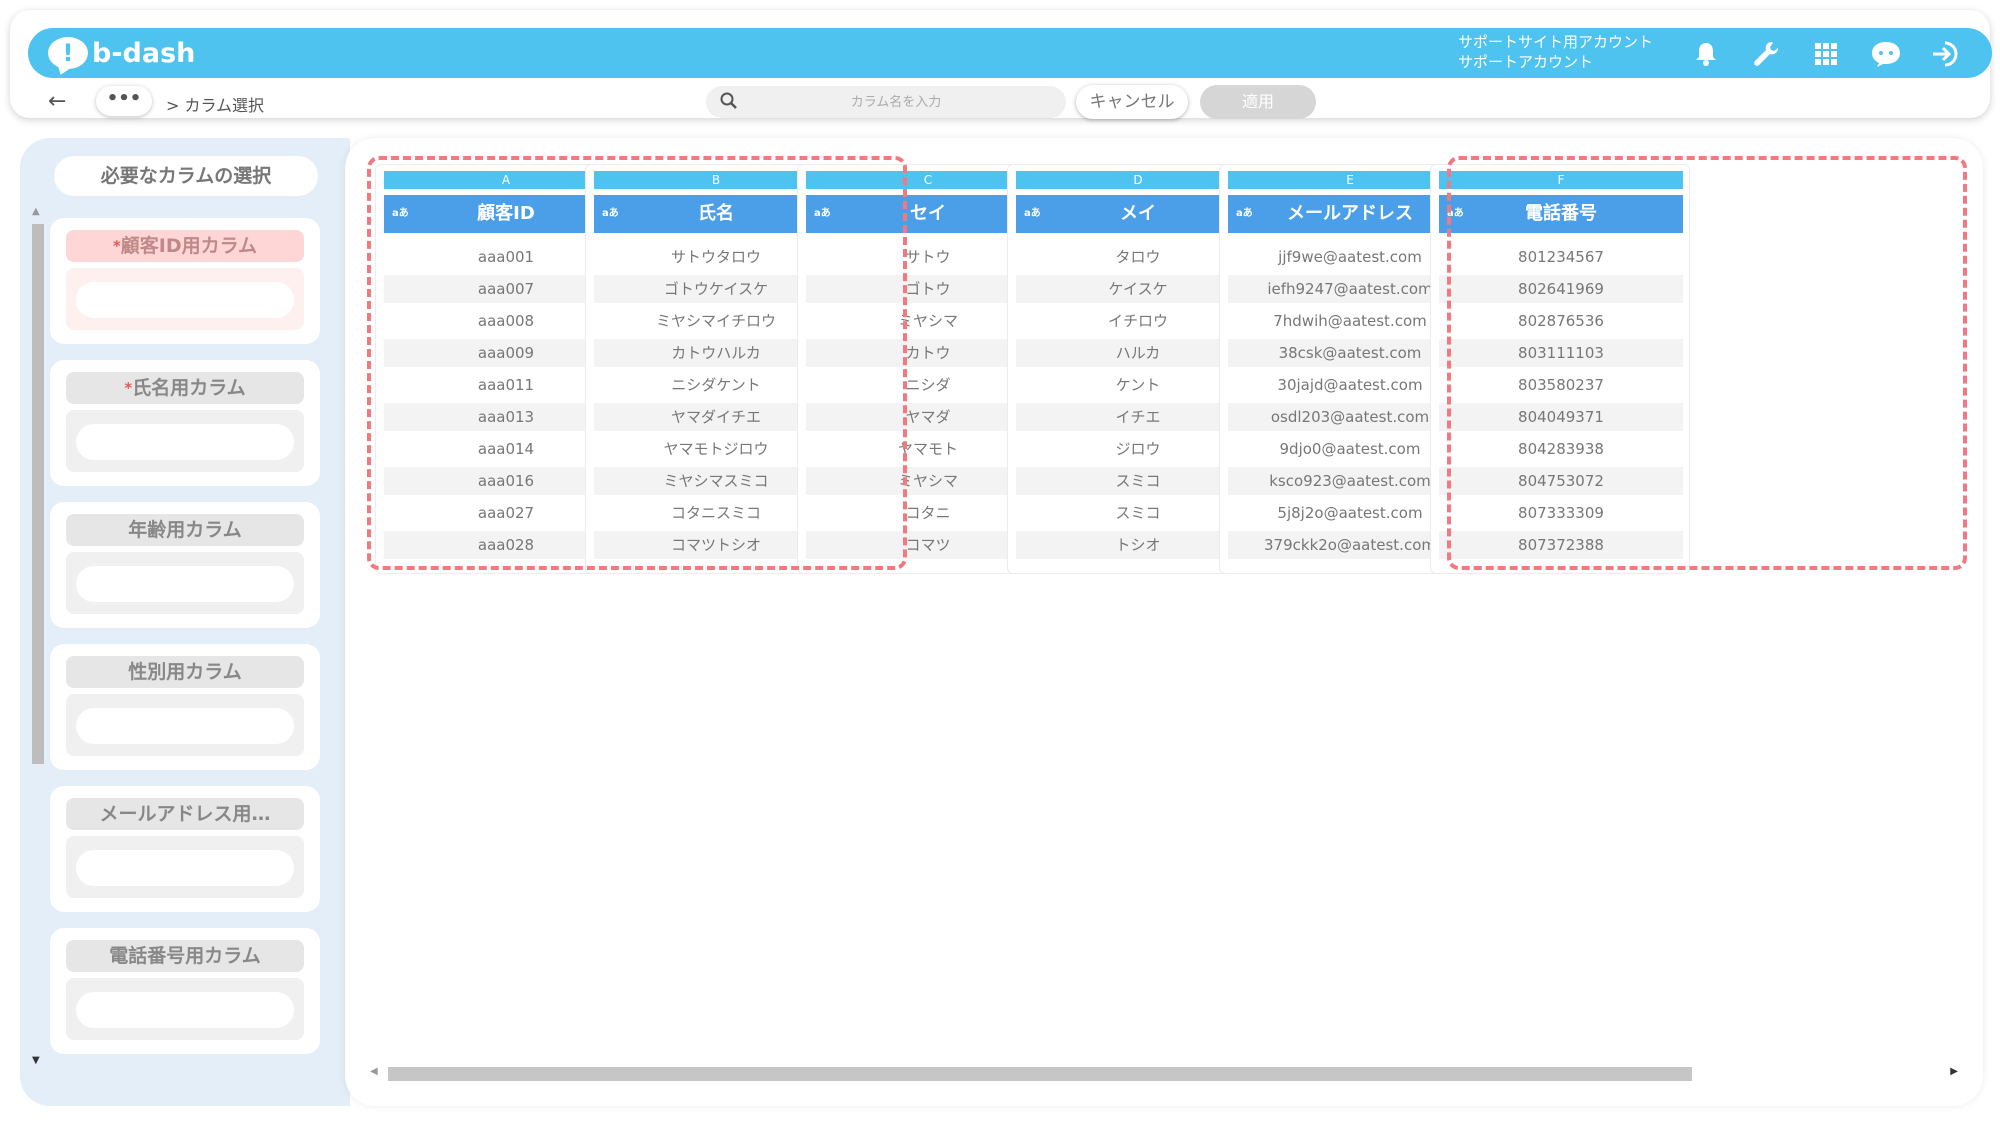 Image resolution: width=2000 pixels, height=1125 pixels. Describe the element at coordinates (1561, 417) in the screenshot. I see `table-cell: 804049371` at that location.